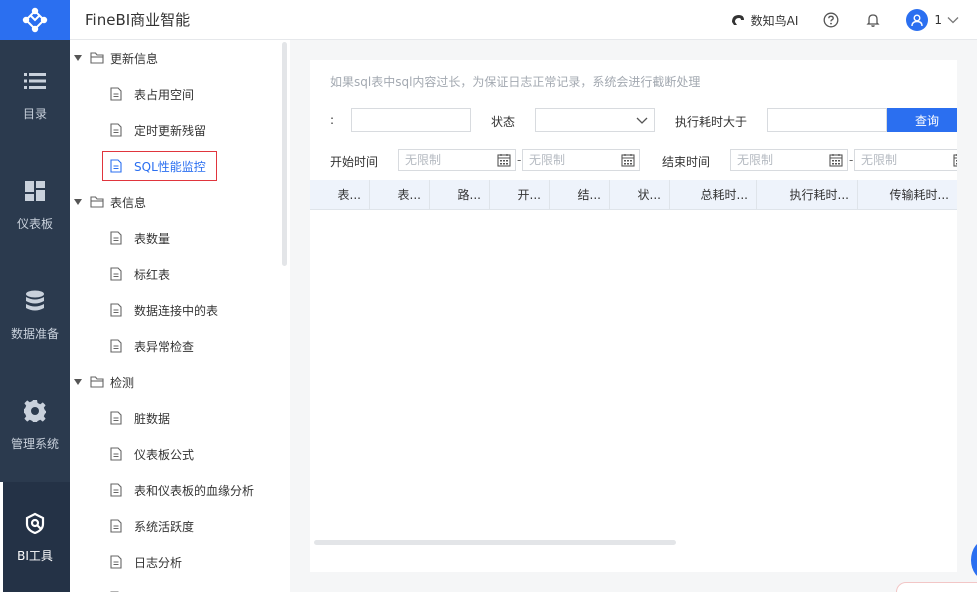  Describe the element at coordinates (873, 20) in the screenshot. I see `notification-bell-icon` at that location.